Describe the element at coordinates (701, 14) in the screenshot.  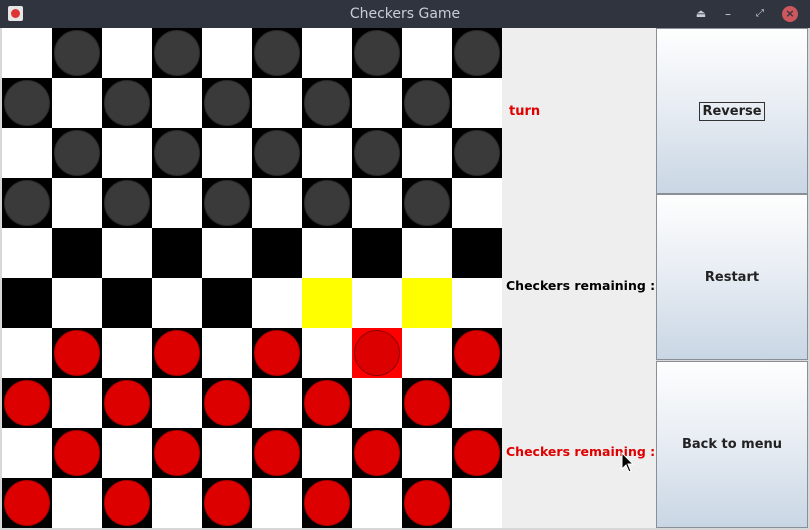
I see `eject-icon: ⏏` at that location.